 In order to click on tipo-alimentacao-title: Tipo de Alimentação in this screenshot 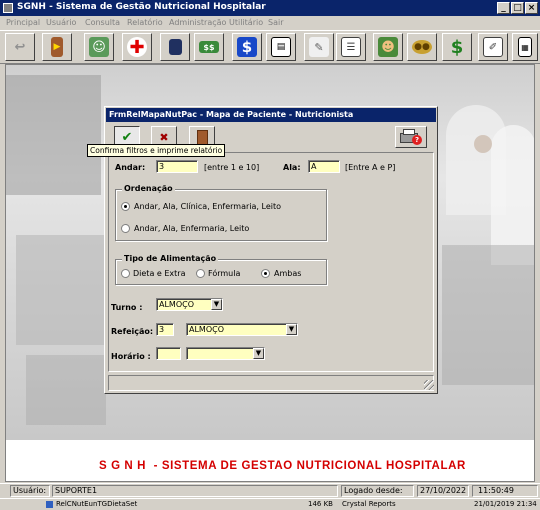, I will do `click(170, 258)`.